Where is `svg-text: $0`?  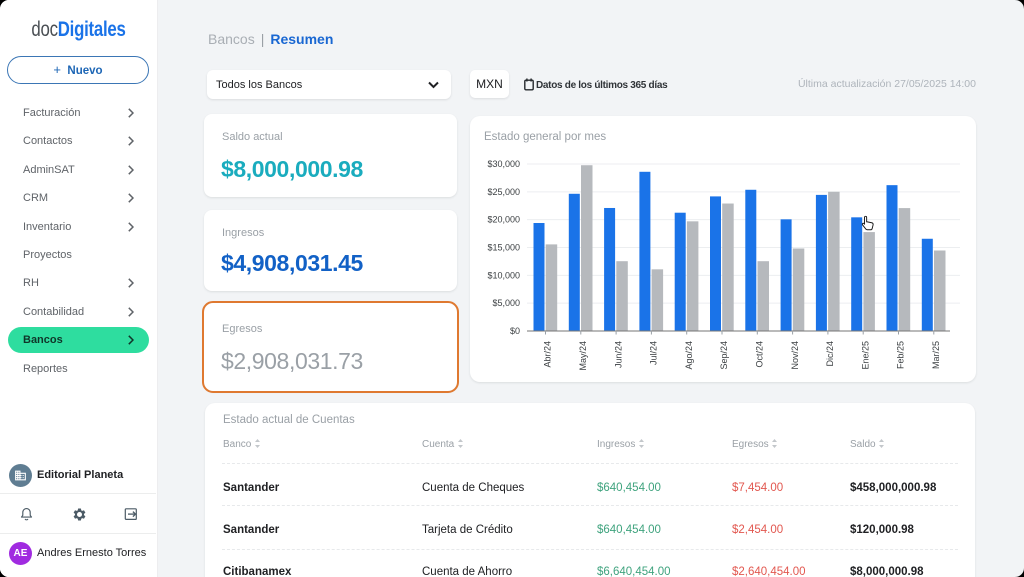
svg-text: $0 is located at coordinates (515, 331).